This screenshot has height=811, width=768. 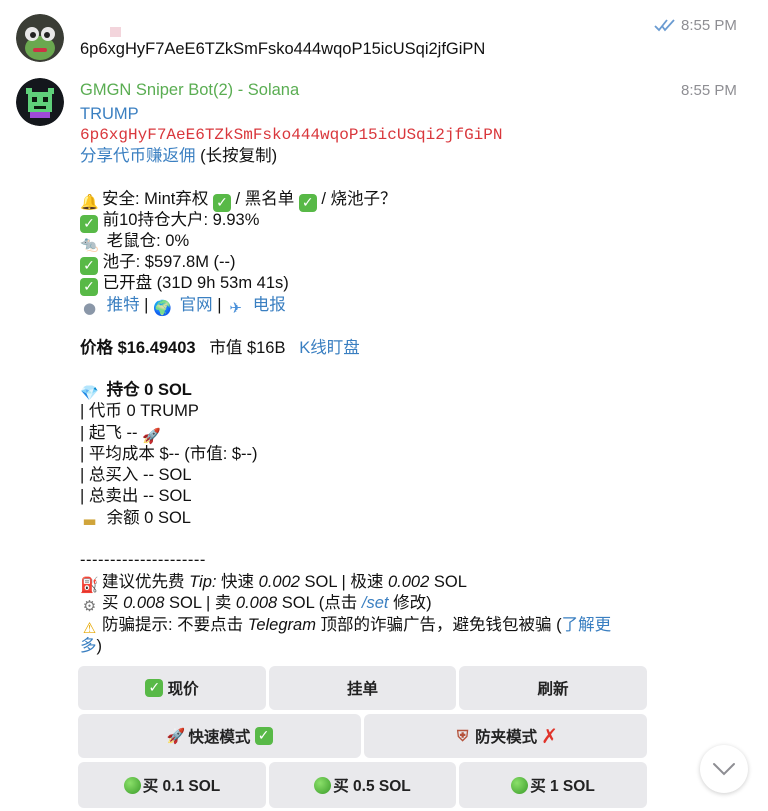 I want to click on balance-line: ▬ 余额 0 SOL, so click(x=135, y=519).